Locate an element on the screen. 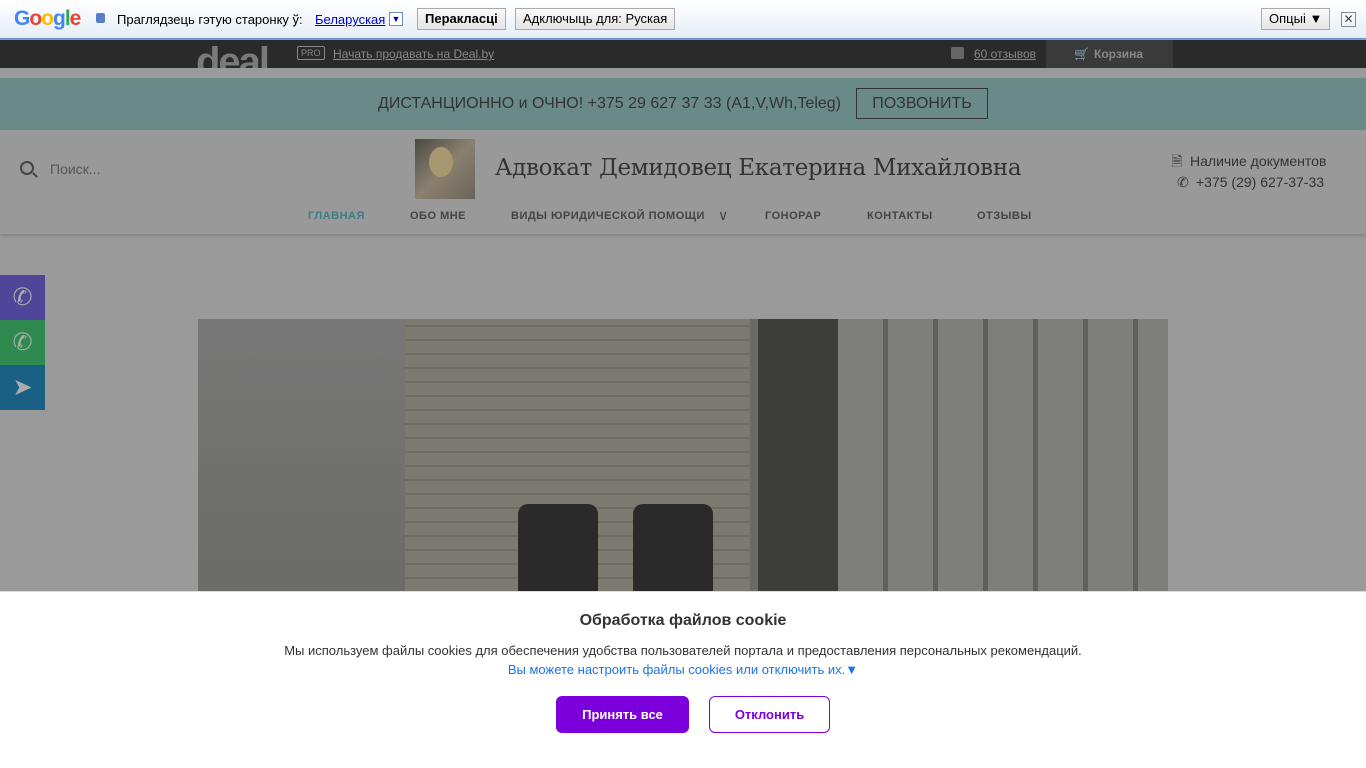 This screenshot has width=1366, height=768. phone-icon: ✆ is located at coordinates (1183, 182).